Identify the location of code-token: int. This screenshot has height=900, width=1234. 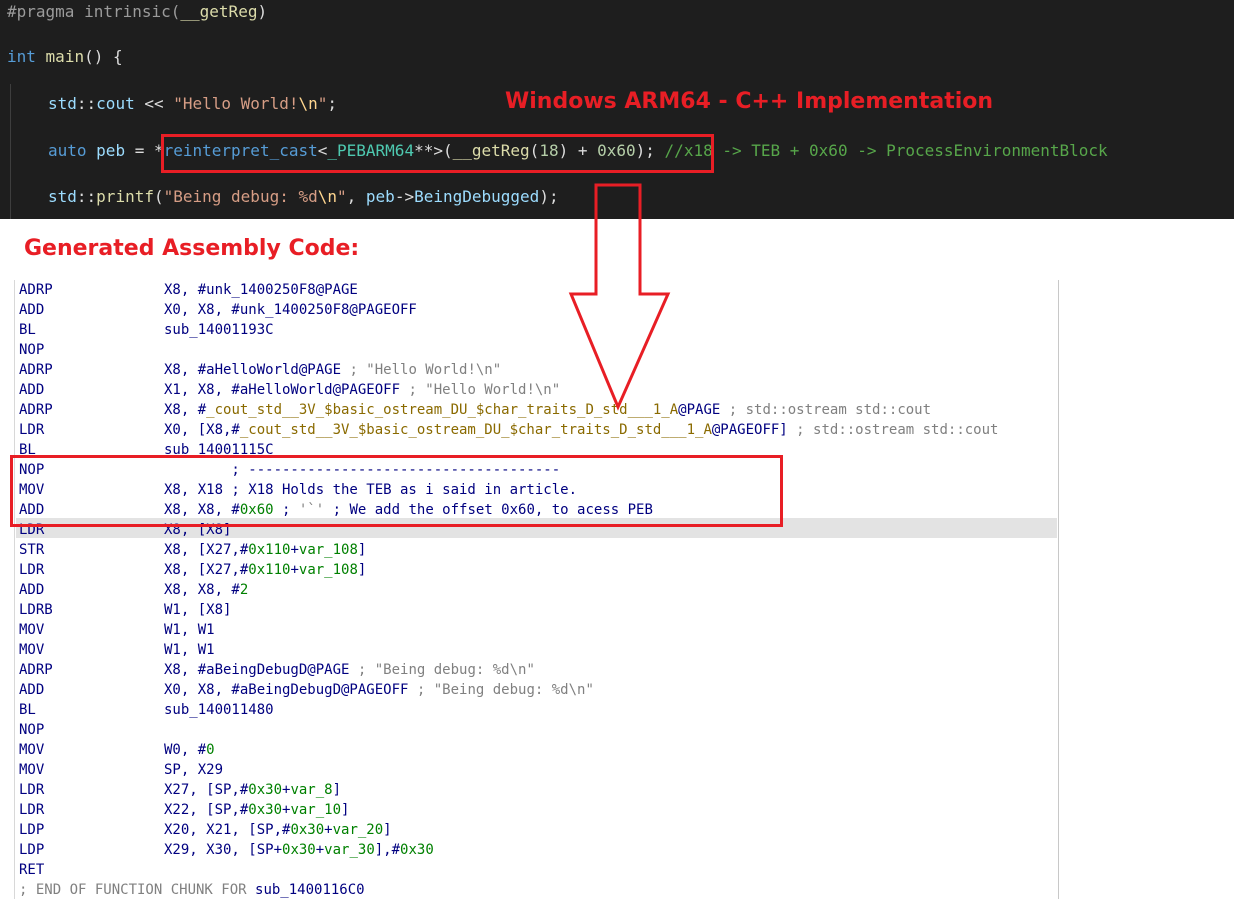
(21, 56).